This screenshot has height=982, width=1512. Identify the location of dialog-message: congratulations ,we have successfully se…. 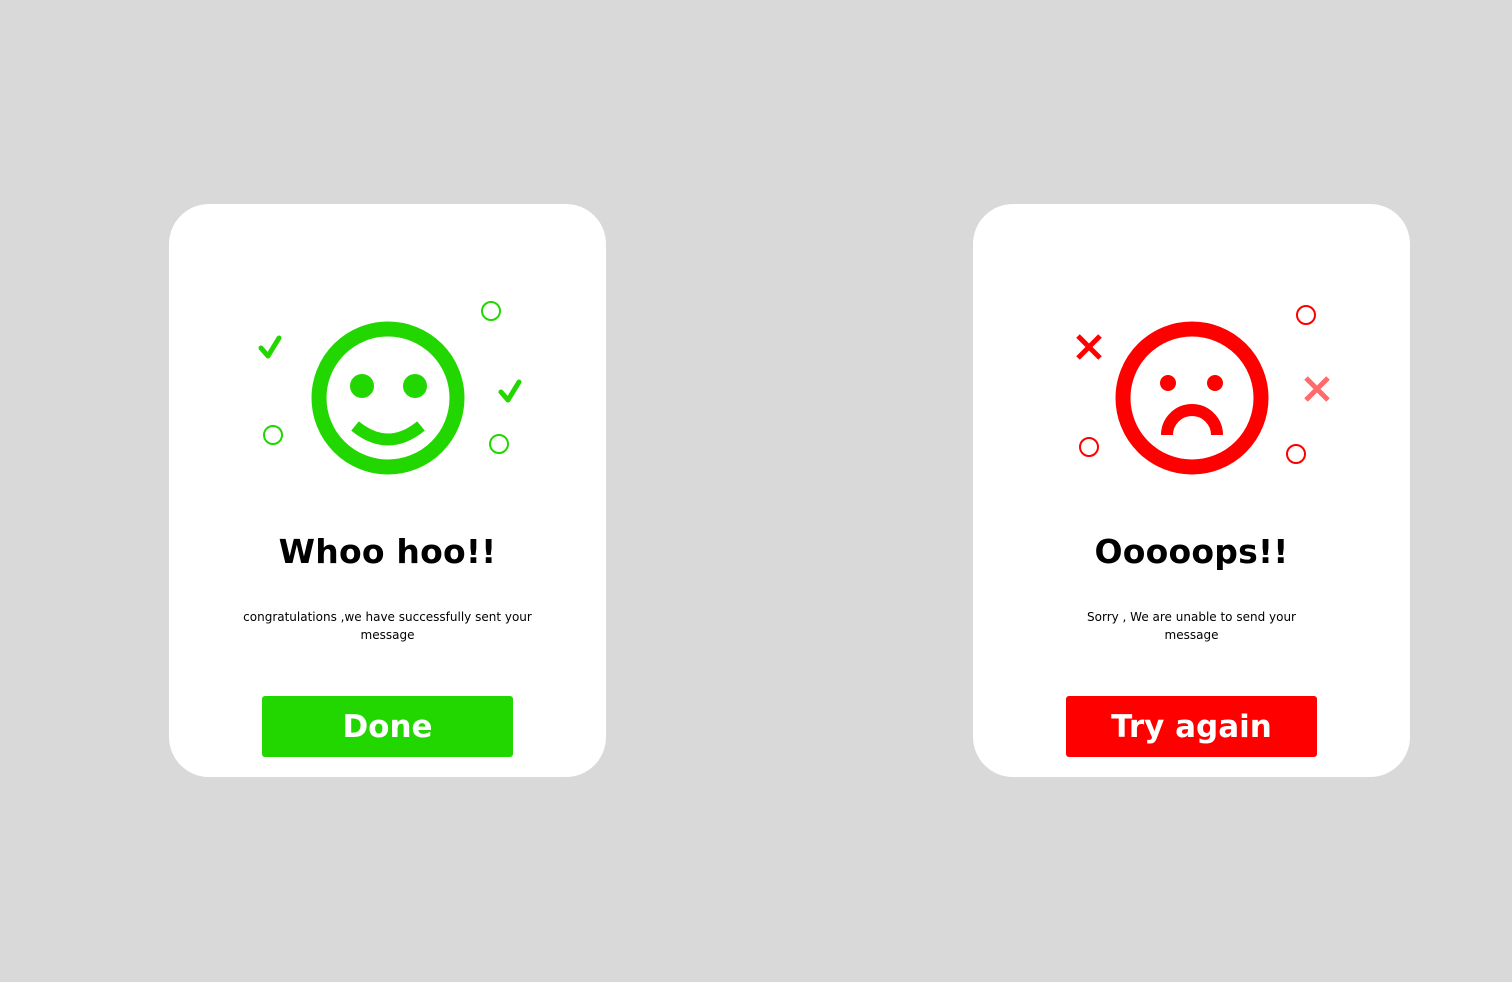
(387, 626).